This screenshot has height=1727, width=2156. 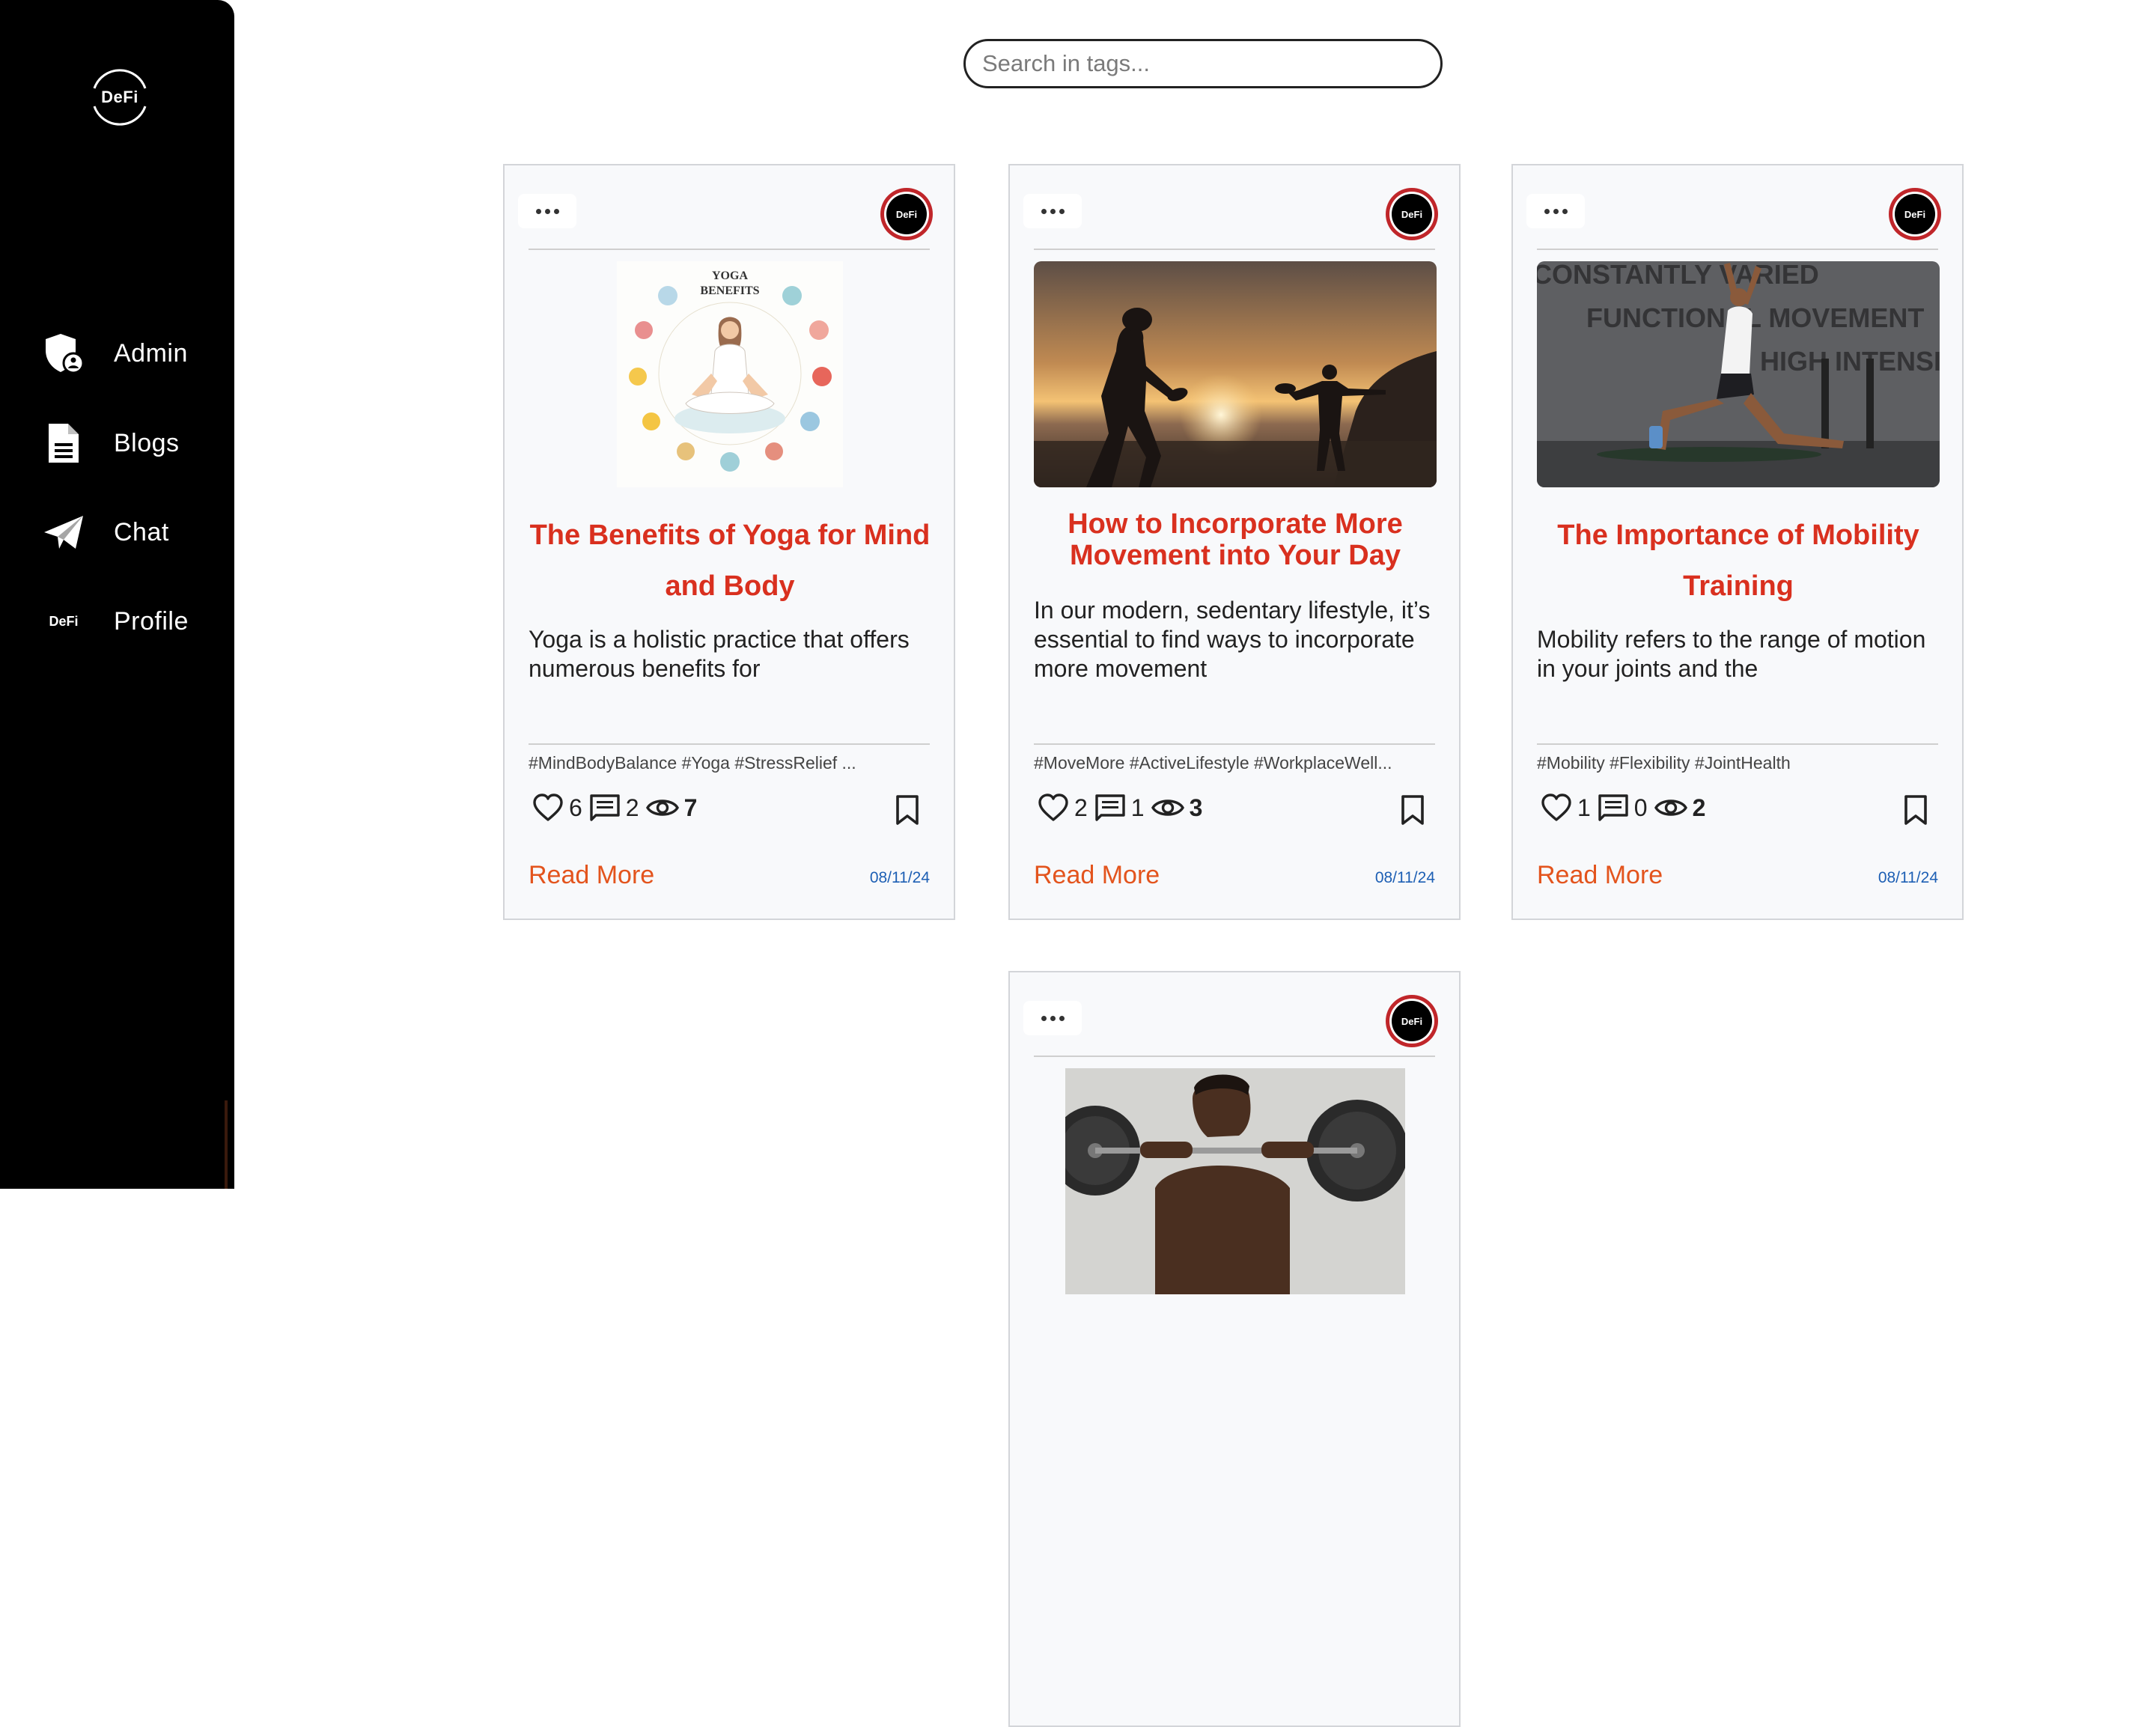 I want to click on brand-name: DeFi, so click(x=119, y=97).